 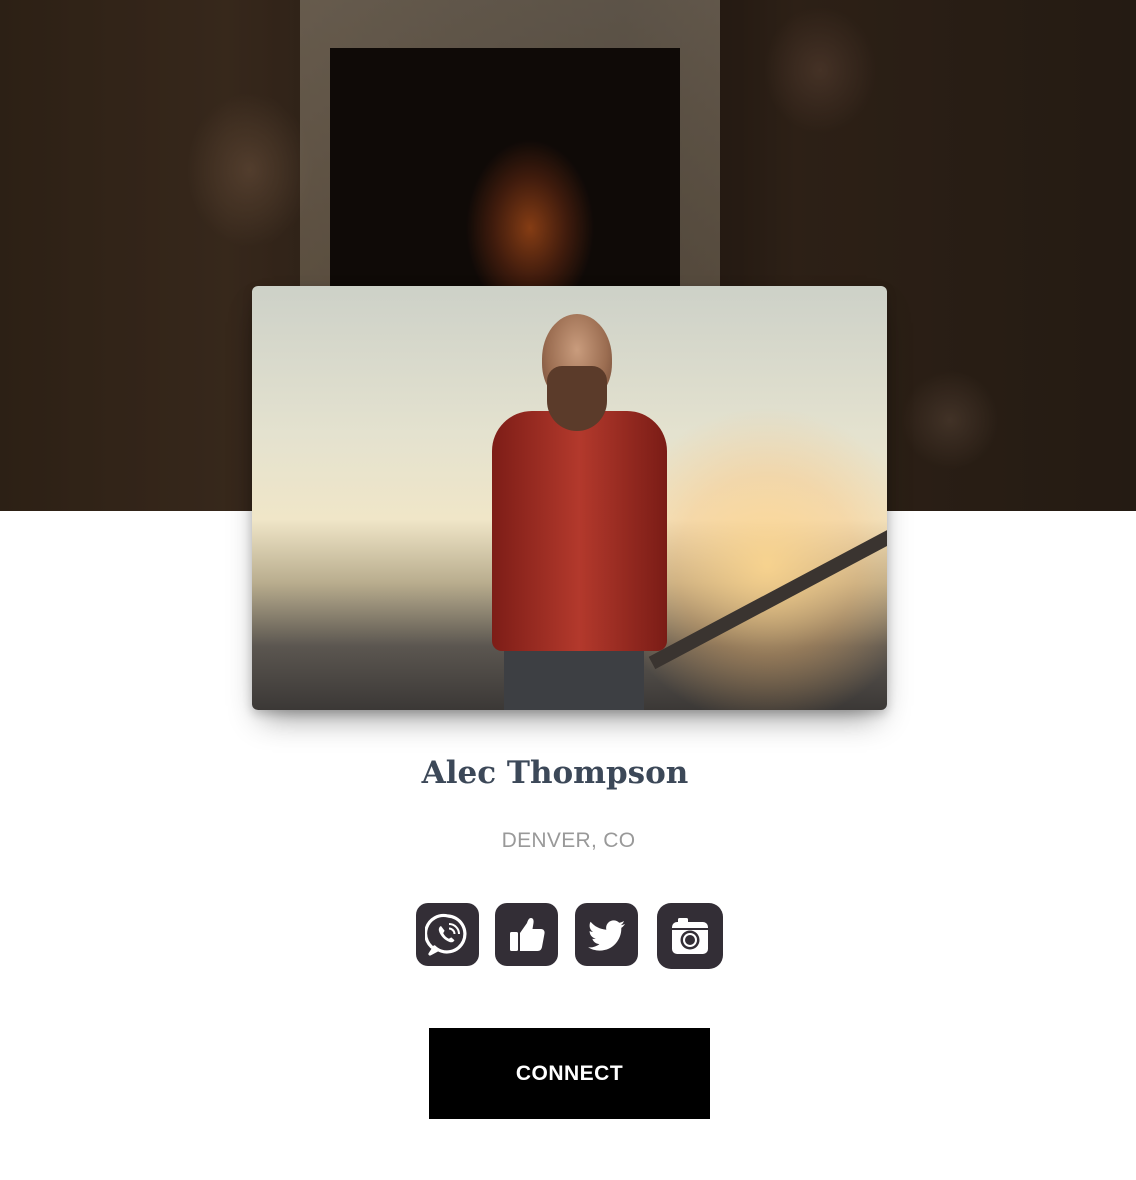 I want to click on thumbs-up-icon, so click(x=527, y=935).